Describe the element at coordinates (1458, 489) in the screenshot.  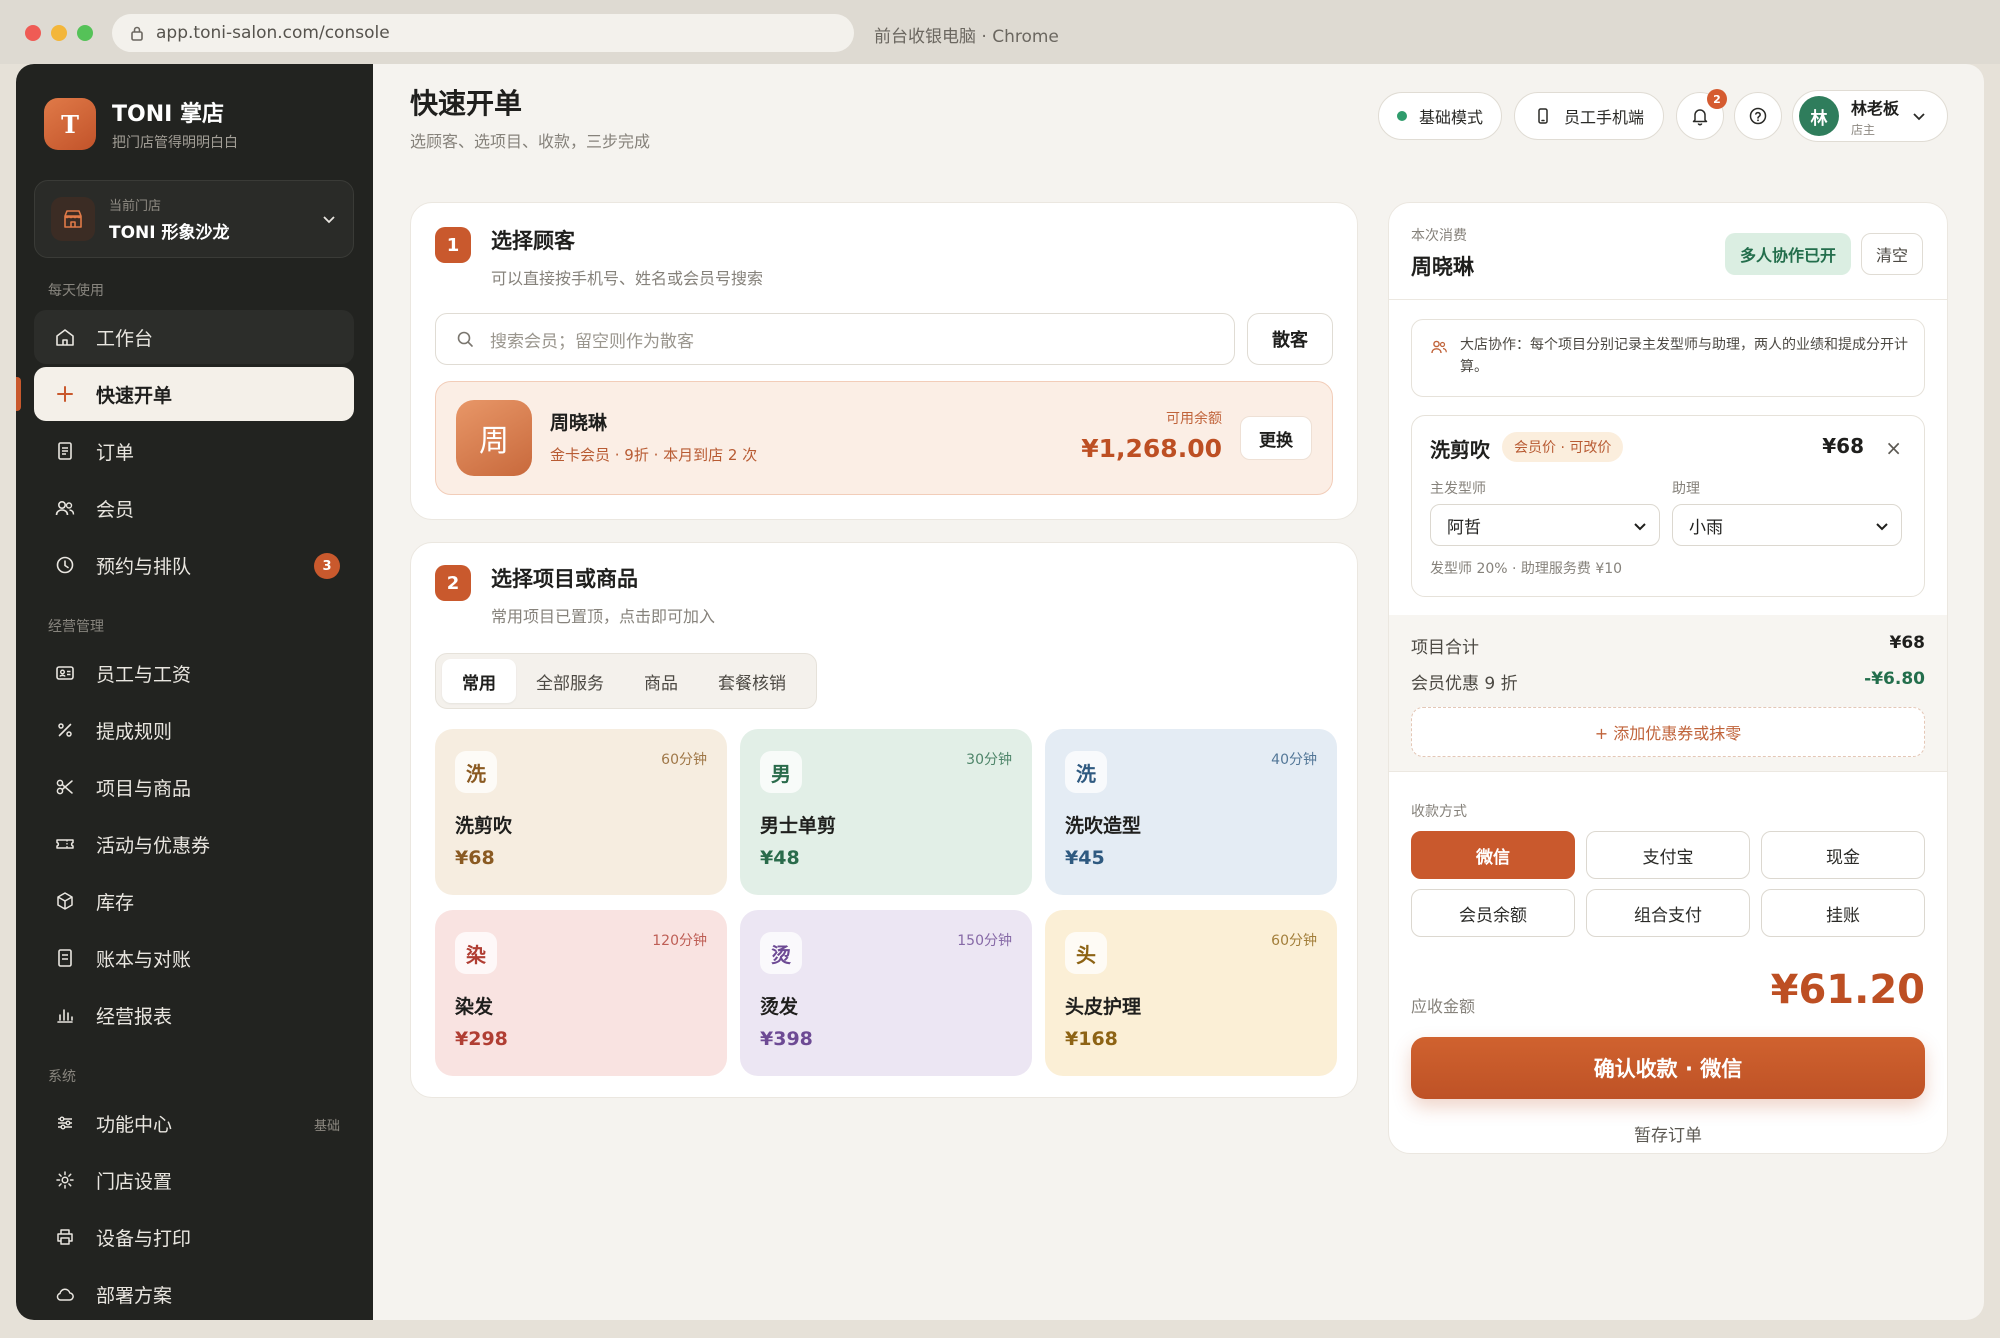
I see `stylist-label: 主发型师` at that location.